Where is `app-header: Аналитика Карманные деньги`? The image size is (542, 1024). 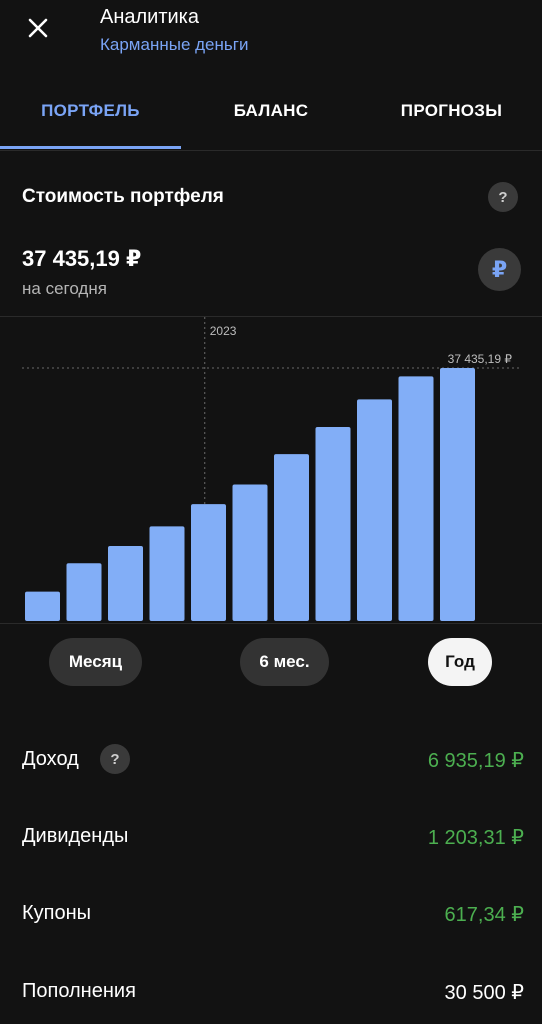 app-header: Аналитика Карманные деньги is located at coordinates (271, 35).